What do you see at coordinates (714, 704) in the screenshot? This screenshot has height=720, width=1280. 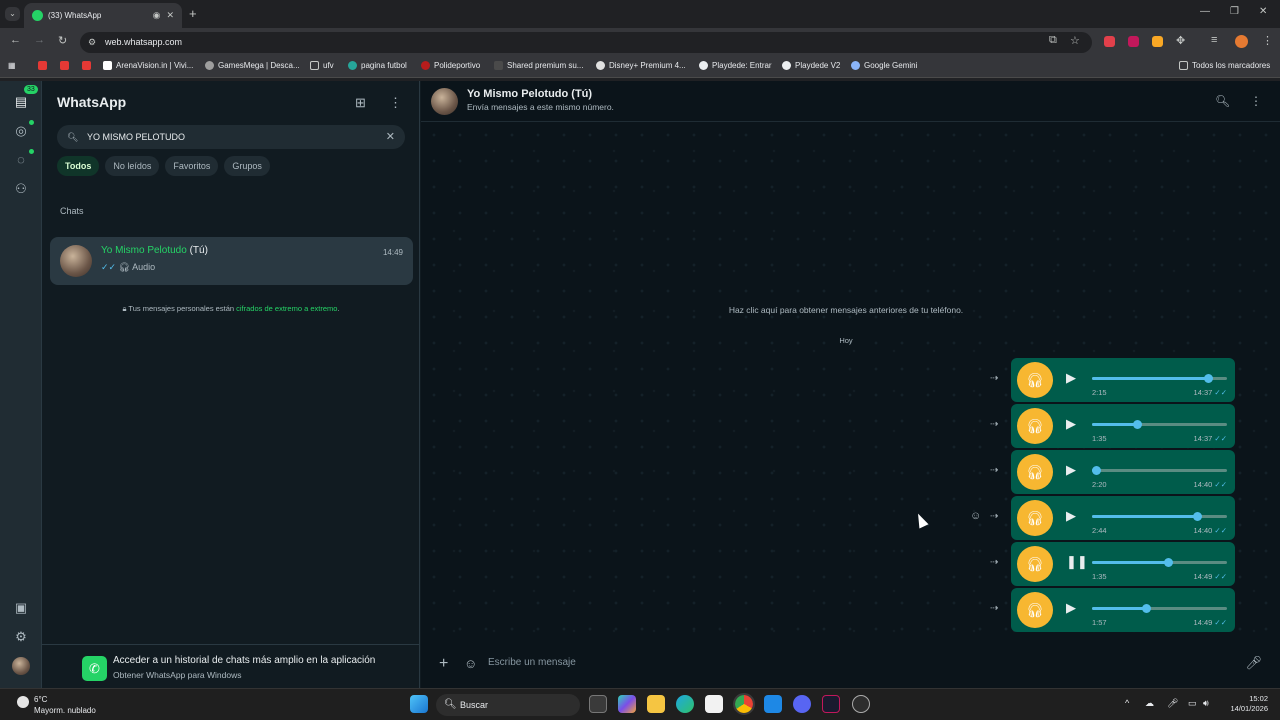 I see `store-icon` at bounding box center [714, 704].